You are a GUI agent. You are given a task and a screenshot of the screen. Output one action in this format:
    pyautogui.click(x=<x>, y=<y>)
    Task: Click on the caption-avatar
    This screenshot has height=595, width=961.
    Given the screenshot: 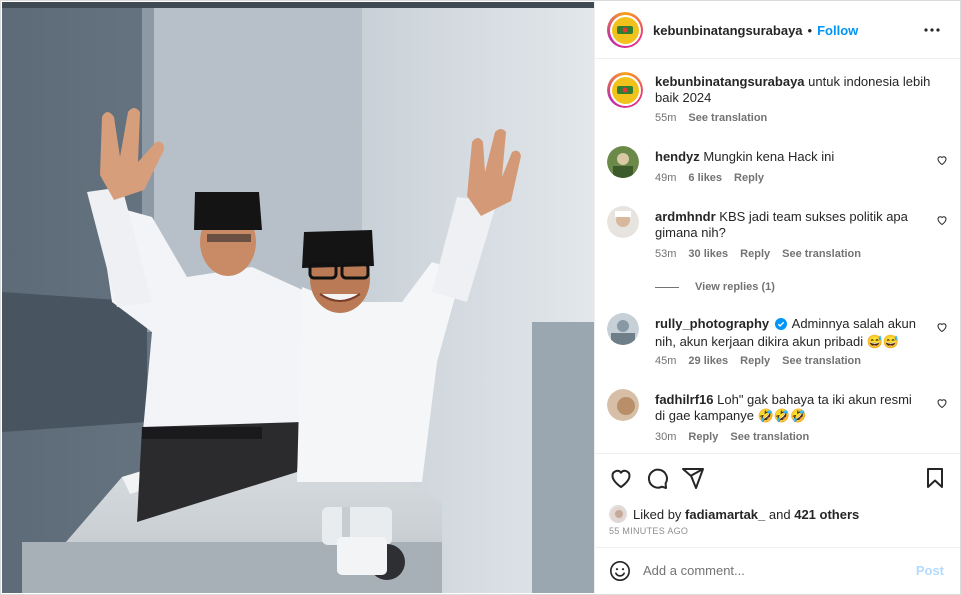 What is the action you would take?
    pyautogui.click(x=625, y=90)
    